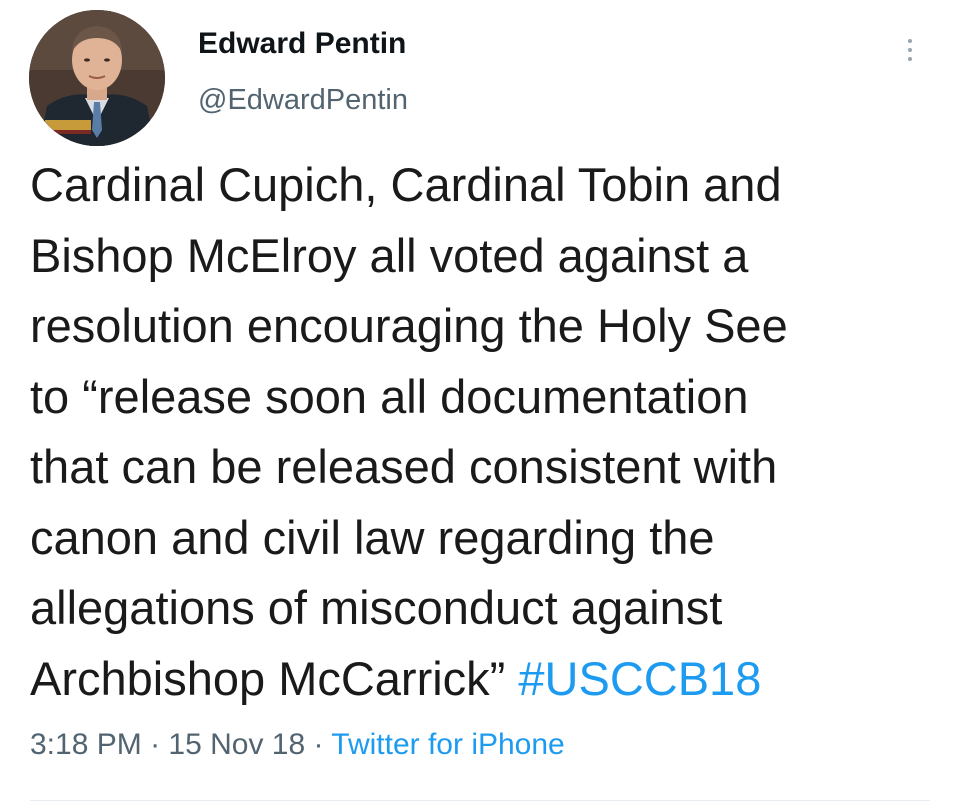  Describe the element at coordinates (389, 396) in the screenshot. I see `tweet-text-line: to “release soon all documentation` at that location.